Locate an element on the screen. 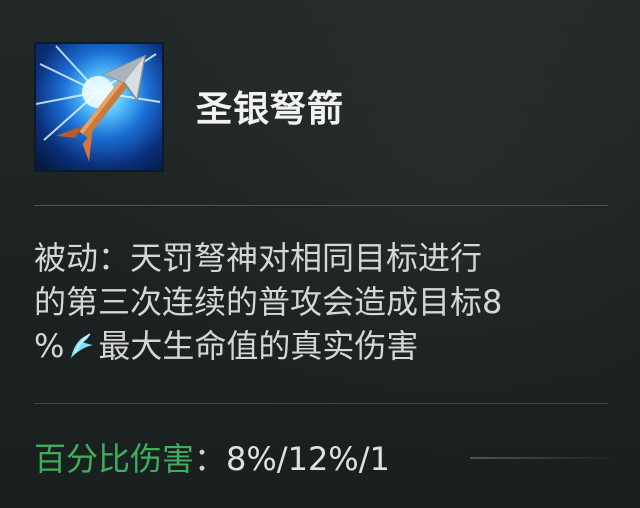 The image size is (640, 508). stat-label: 百分比伤害 is located at coordinates (114, 459).